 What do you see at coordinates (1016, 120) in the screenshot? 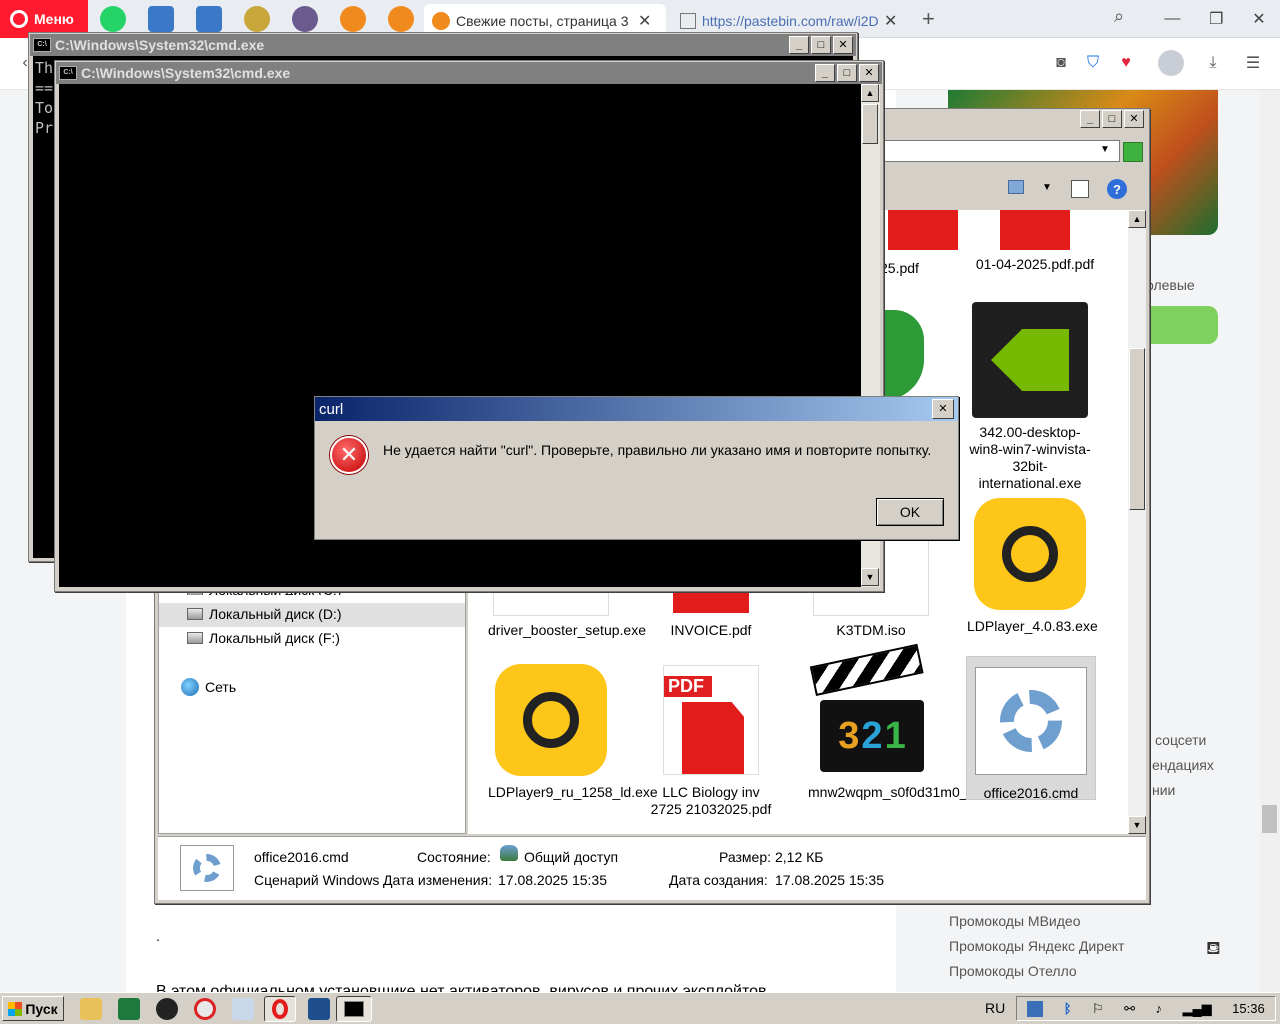
I see `explorer-titlebar: _ □ ✕` at bounding box center [1016, 120].